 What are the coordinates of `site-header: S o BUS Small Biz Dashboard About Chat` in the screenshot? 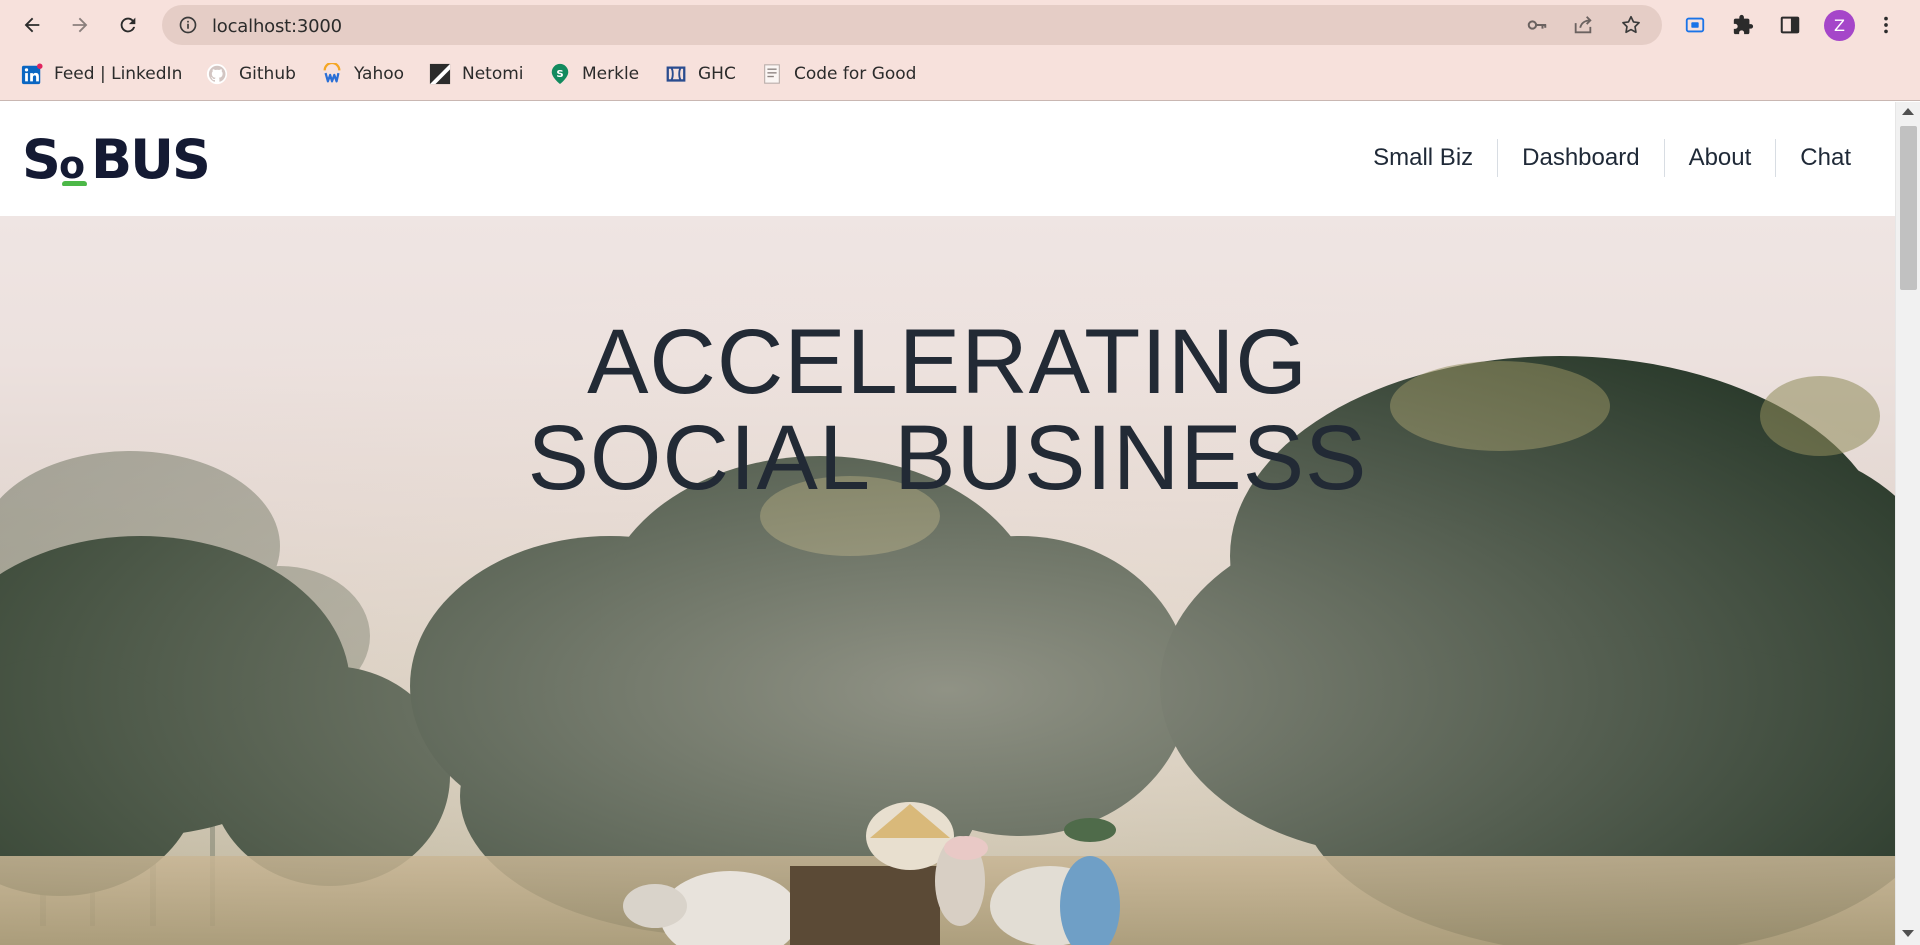 It's located at (947, 159).